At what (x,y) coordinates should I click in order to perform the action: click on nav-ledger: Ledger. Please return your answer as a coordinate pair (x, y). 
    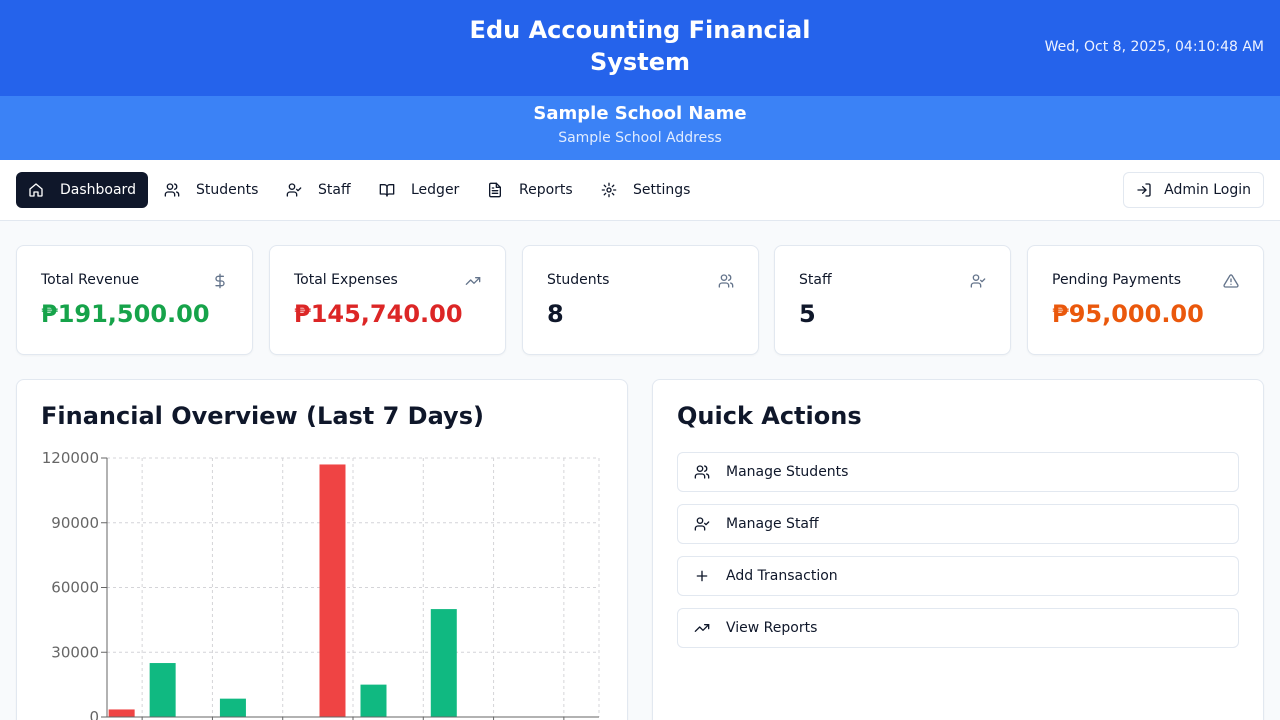
    Looking at the image, I should click on (419, 190).